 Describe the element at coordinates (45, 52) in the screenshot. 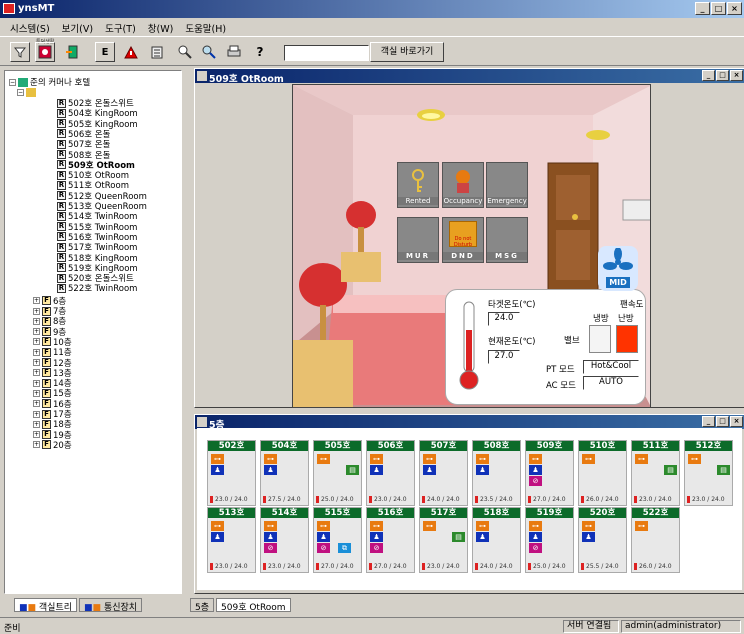

I see `settings-icon` at that location.